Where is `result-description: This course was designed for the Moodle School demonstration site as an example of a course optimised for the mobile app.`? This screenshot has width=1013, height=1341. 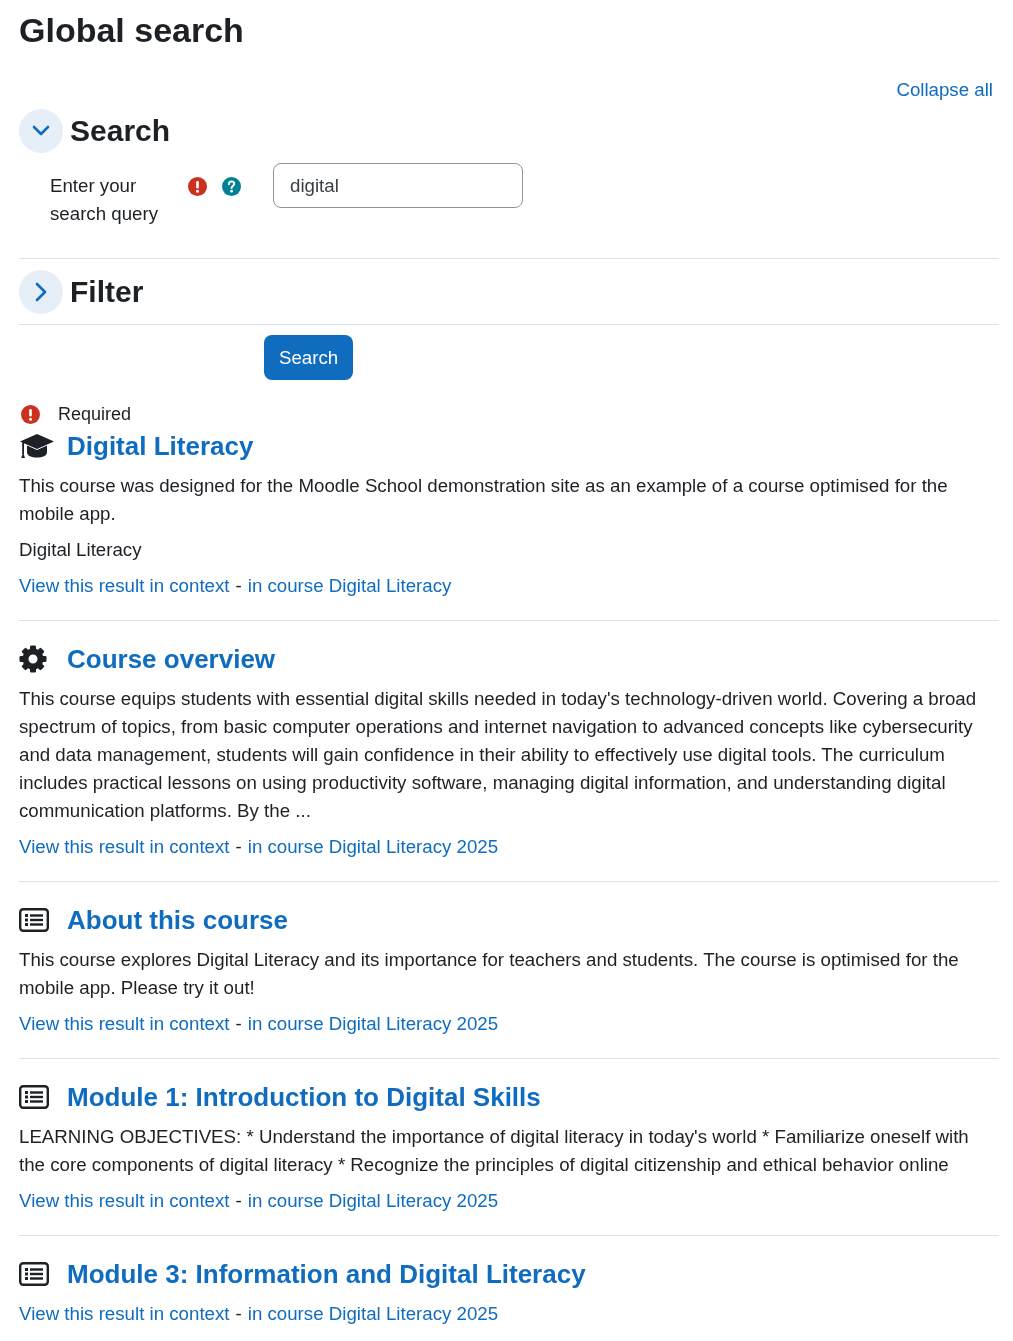 result-description: This course was designed for the Moodle School demonstration site as an example of a course optimised for the mobile app. is located at coordinates (484, 500).